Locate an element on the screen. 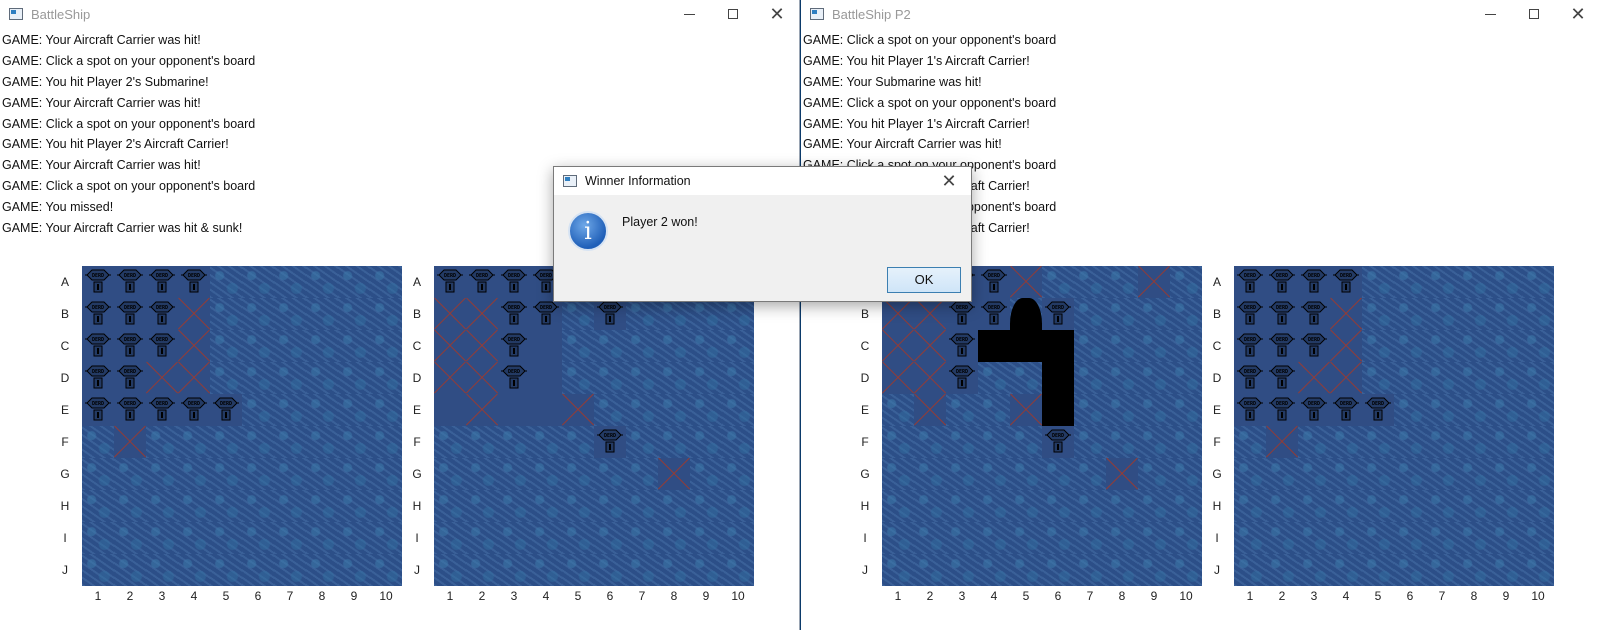 The image size is (1600, 630). maximize-button is located at coordinates (733, 14).